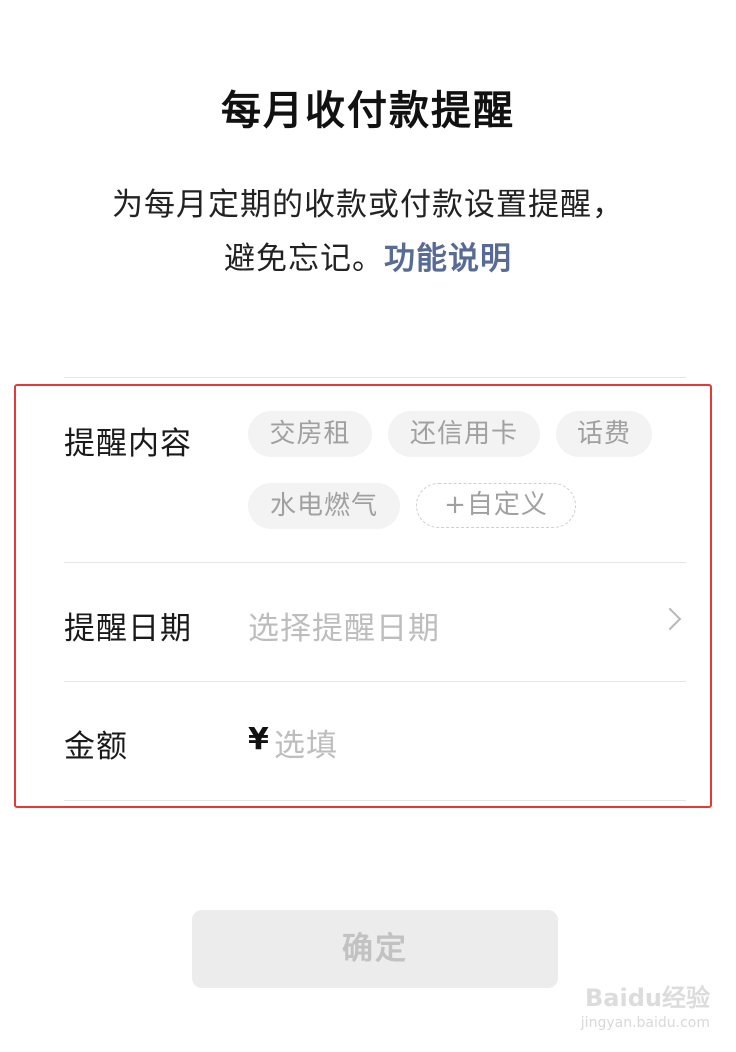  What do you see at coordinates (645, 1023) in the screenshot?
I see `watermark-sub: jingyan.baidu.com` at bounding box center [645, 1023].